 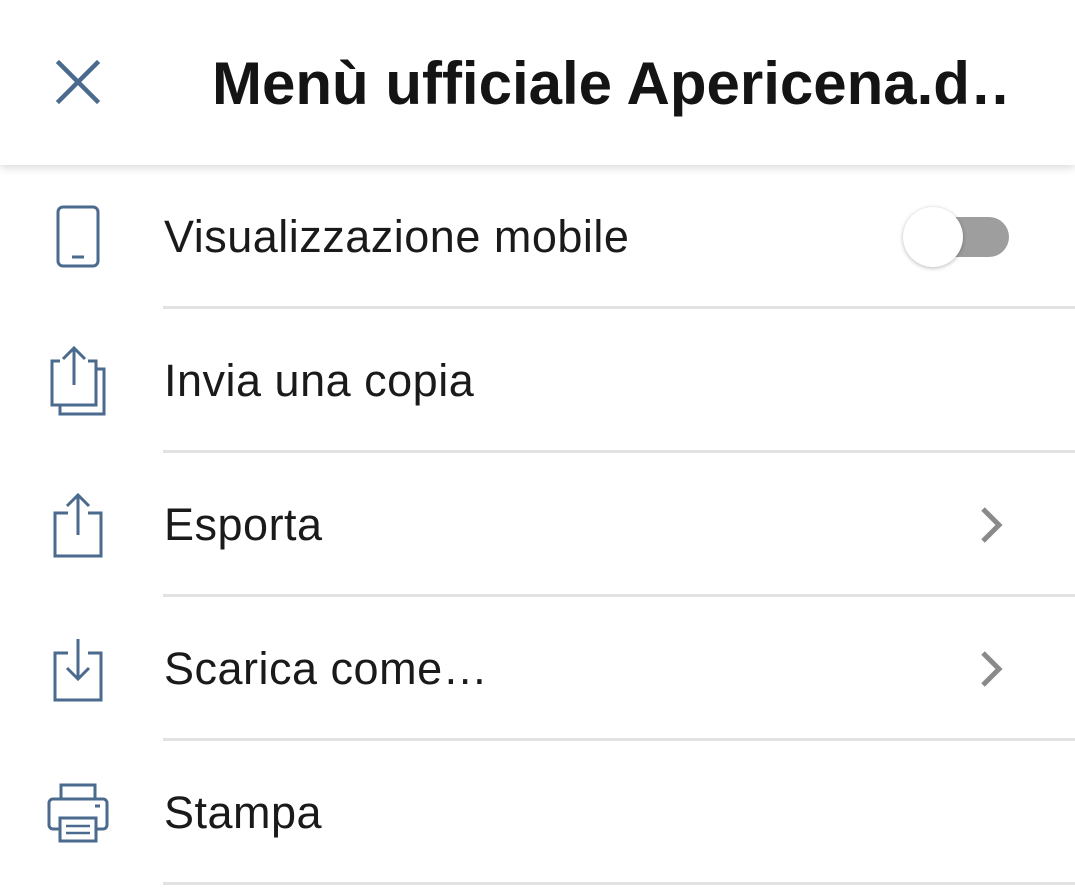 I want to click on menu-item-label: Esporta, so click(x=243, y=524).